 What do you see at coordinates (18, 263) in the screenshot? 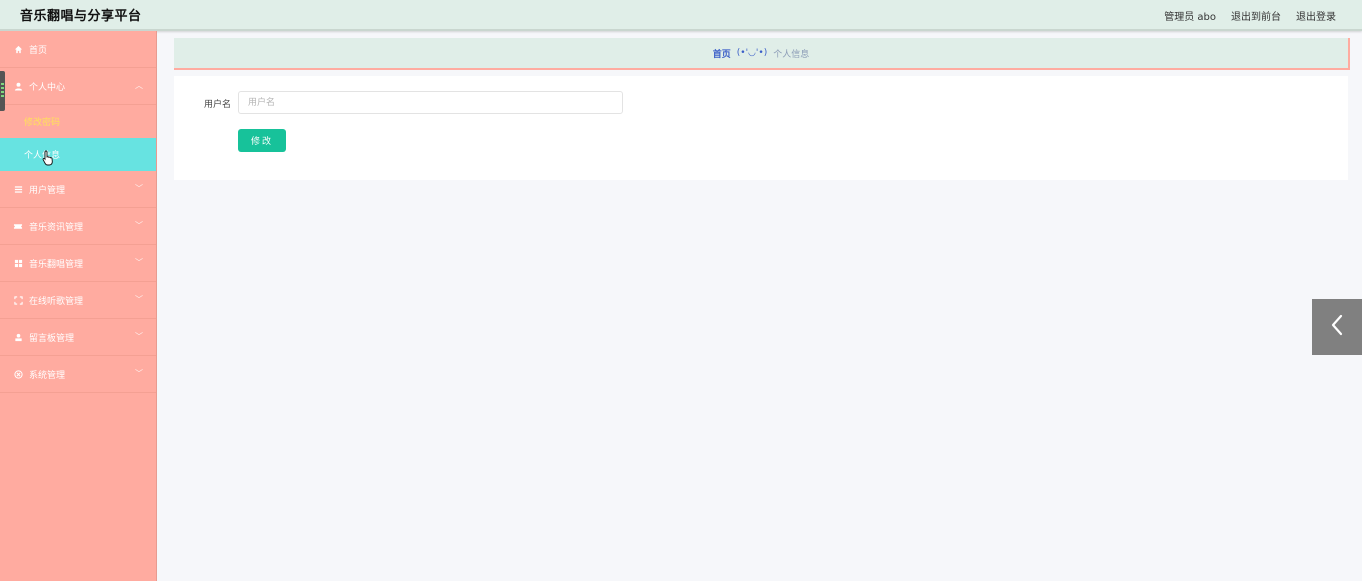
I see `grid-icon` at bounding box center [18, 263].